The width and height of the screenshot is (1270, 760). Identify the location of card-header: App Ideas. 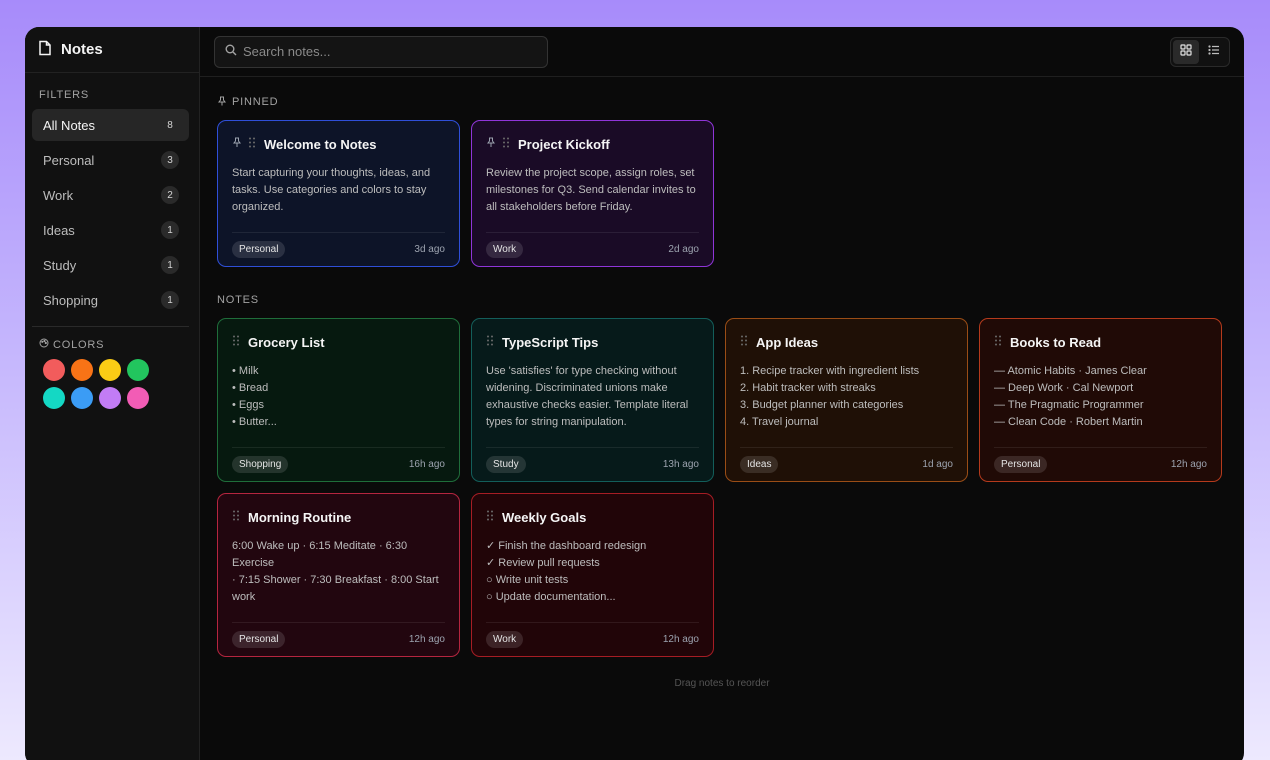
(846, 342).